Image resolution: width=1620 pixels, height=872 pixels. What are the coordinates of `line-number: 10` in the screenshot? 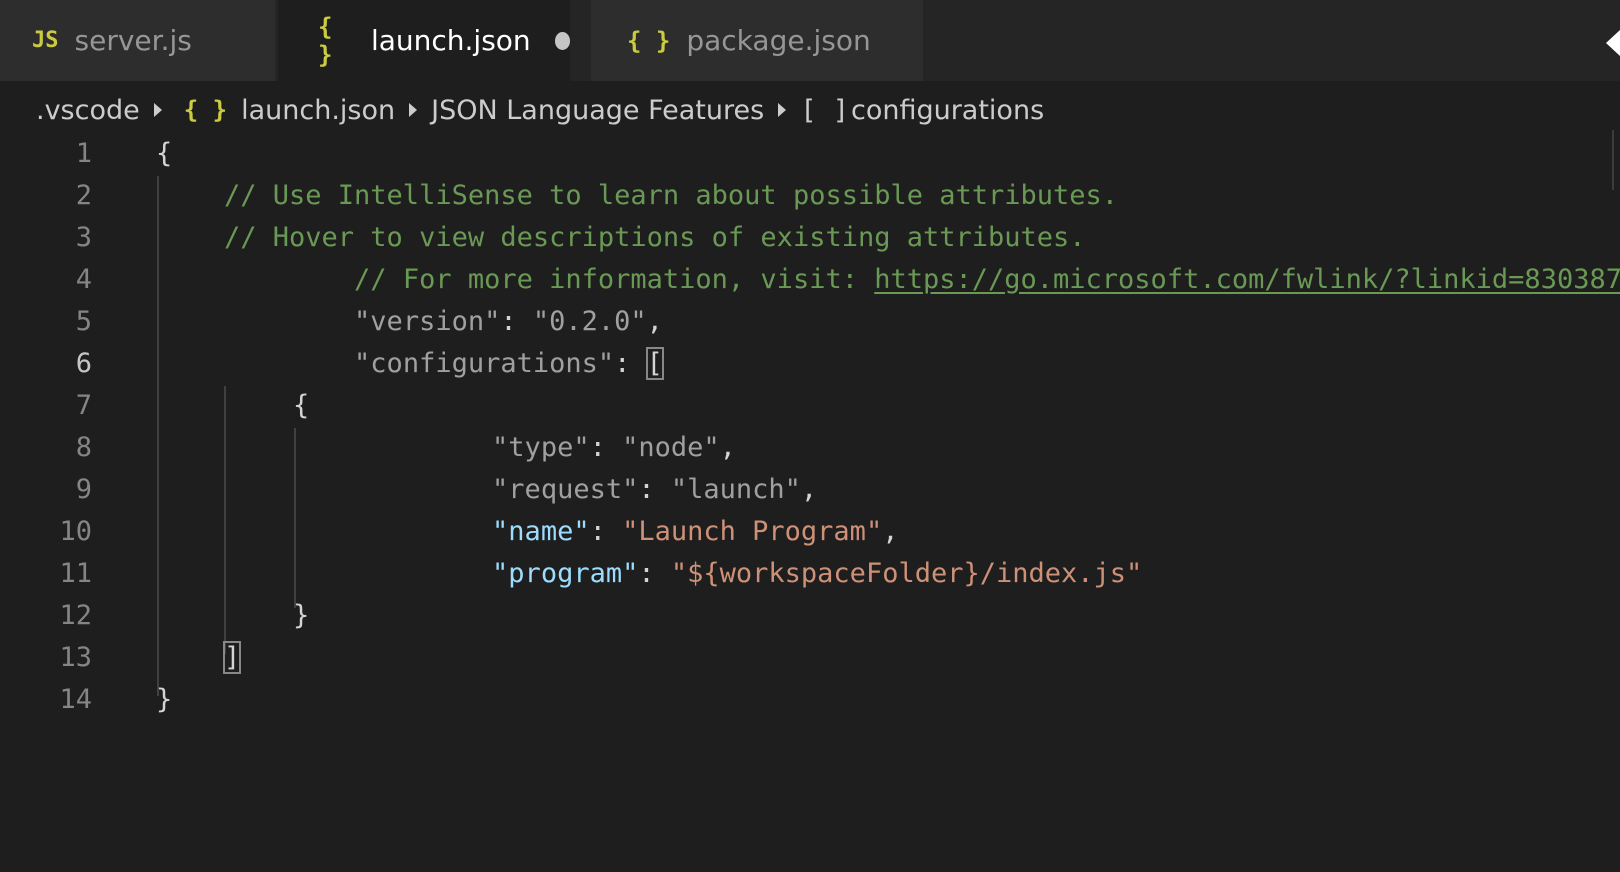 It's located at (75, 531).